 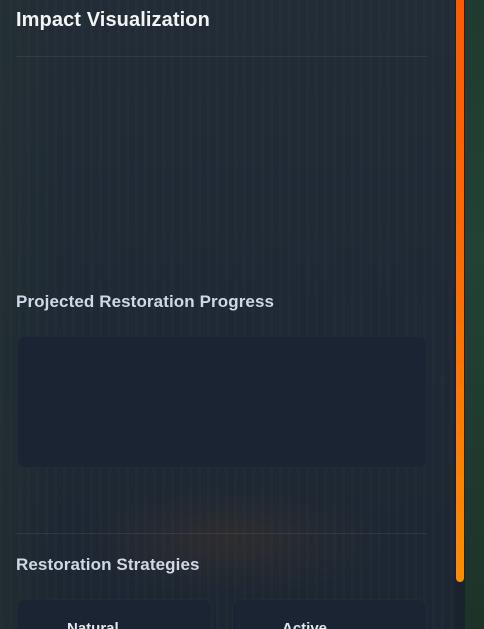 I want to click on background-forest-strip, so click(x=474, y=314).